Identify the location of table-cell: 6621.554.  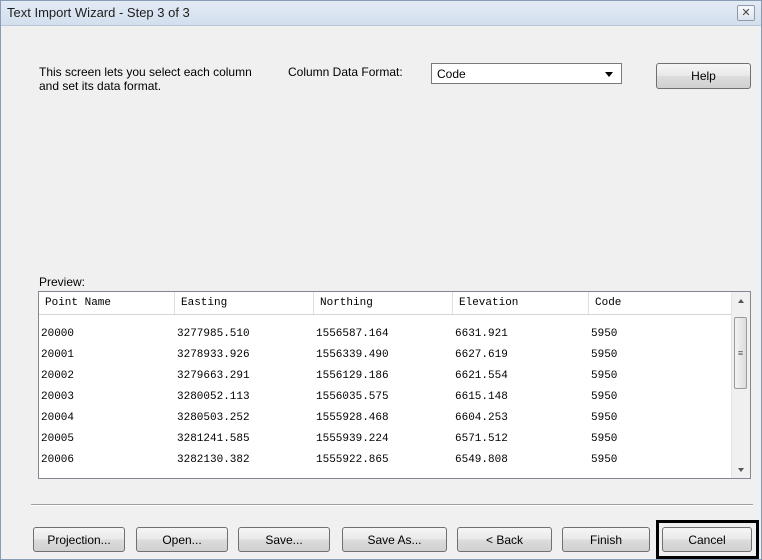
(481, 376).